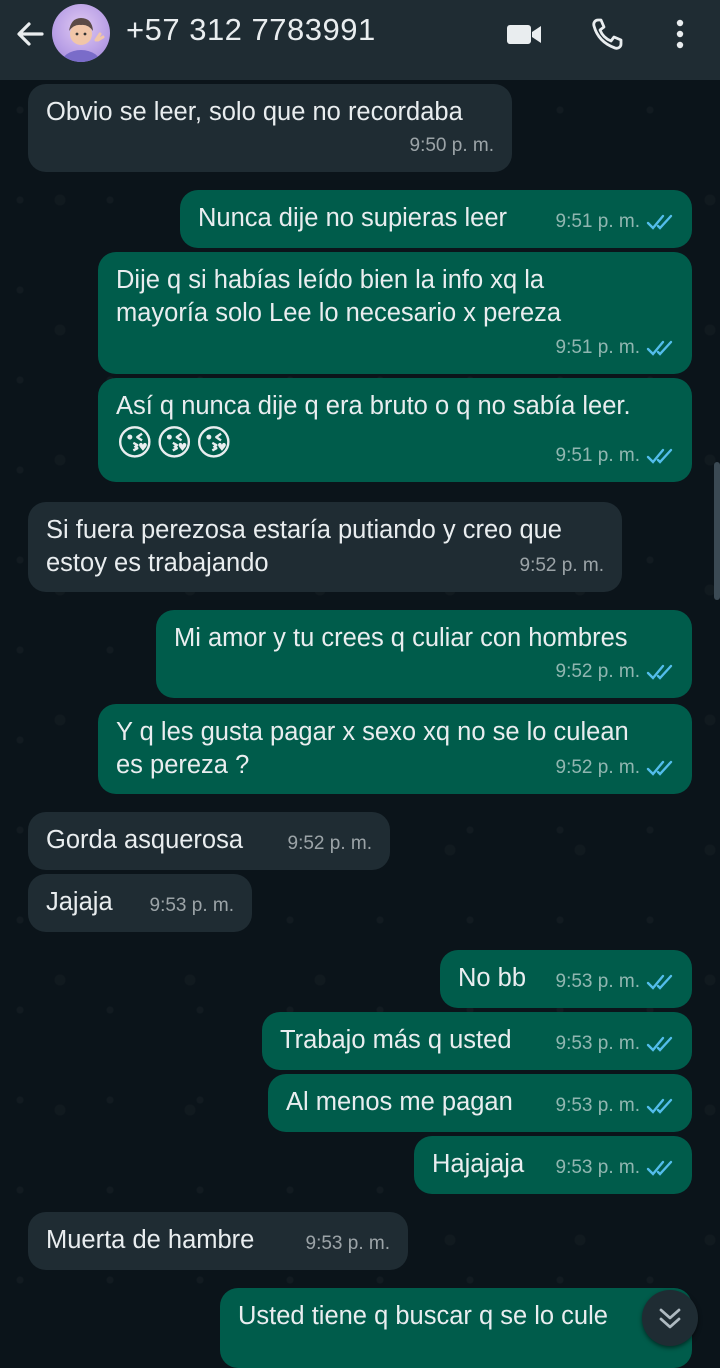 Image resolution: width=720 pixels, height=1368 pixels. I want to click on chevrons-down-icon, so click(670, 1318).